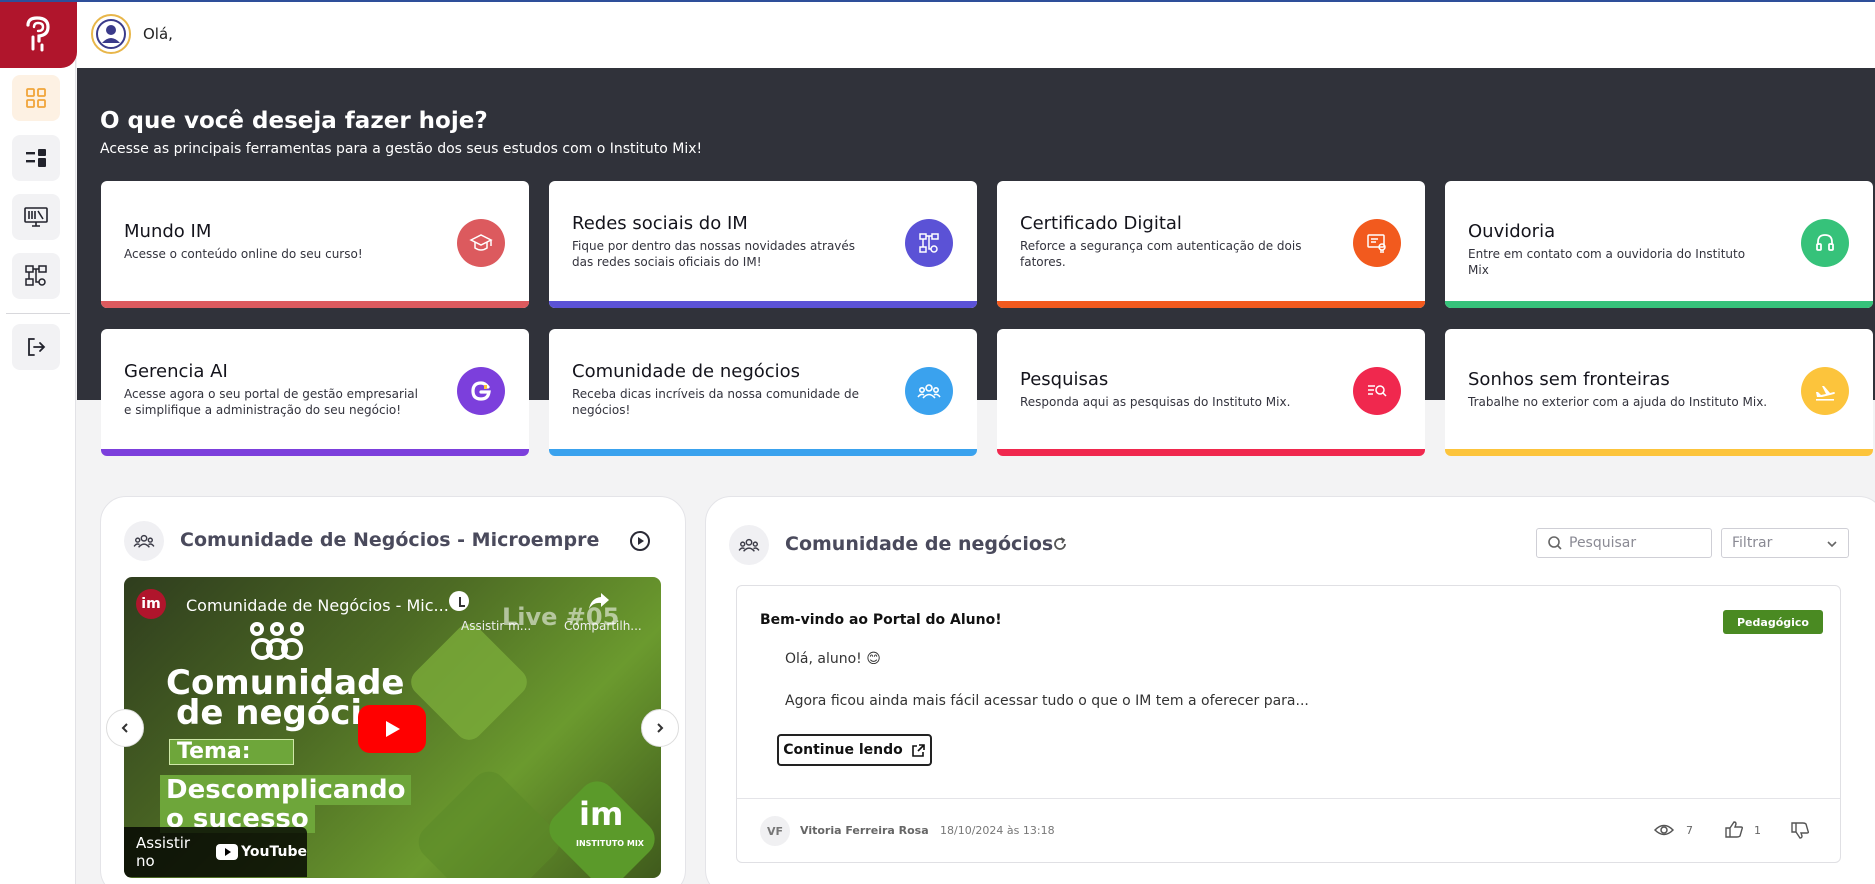  Describe the element at coordinates (1757, 830) in the screenshot. I see `likes-count: 1` at that location.